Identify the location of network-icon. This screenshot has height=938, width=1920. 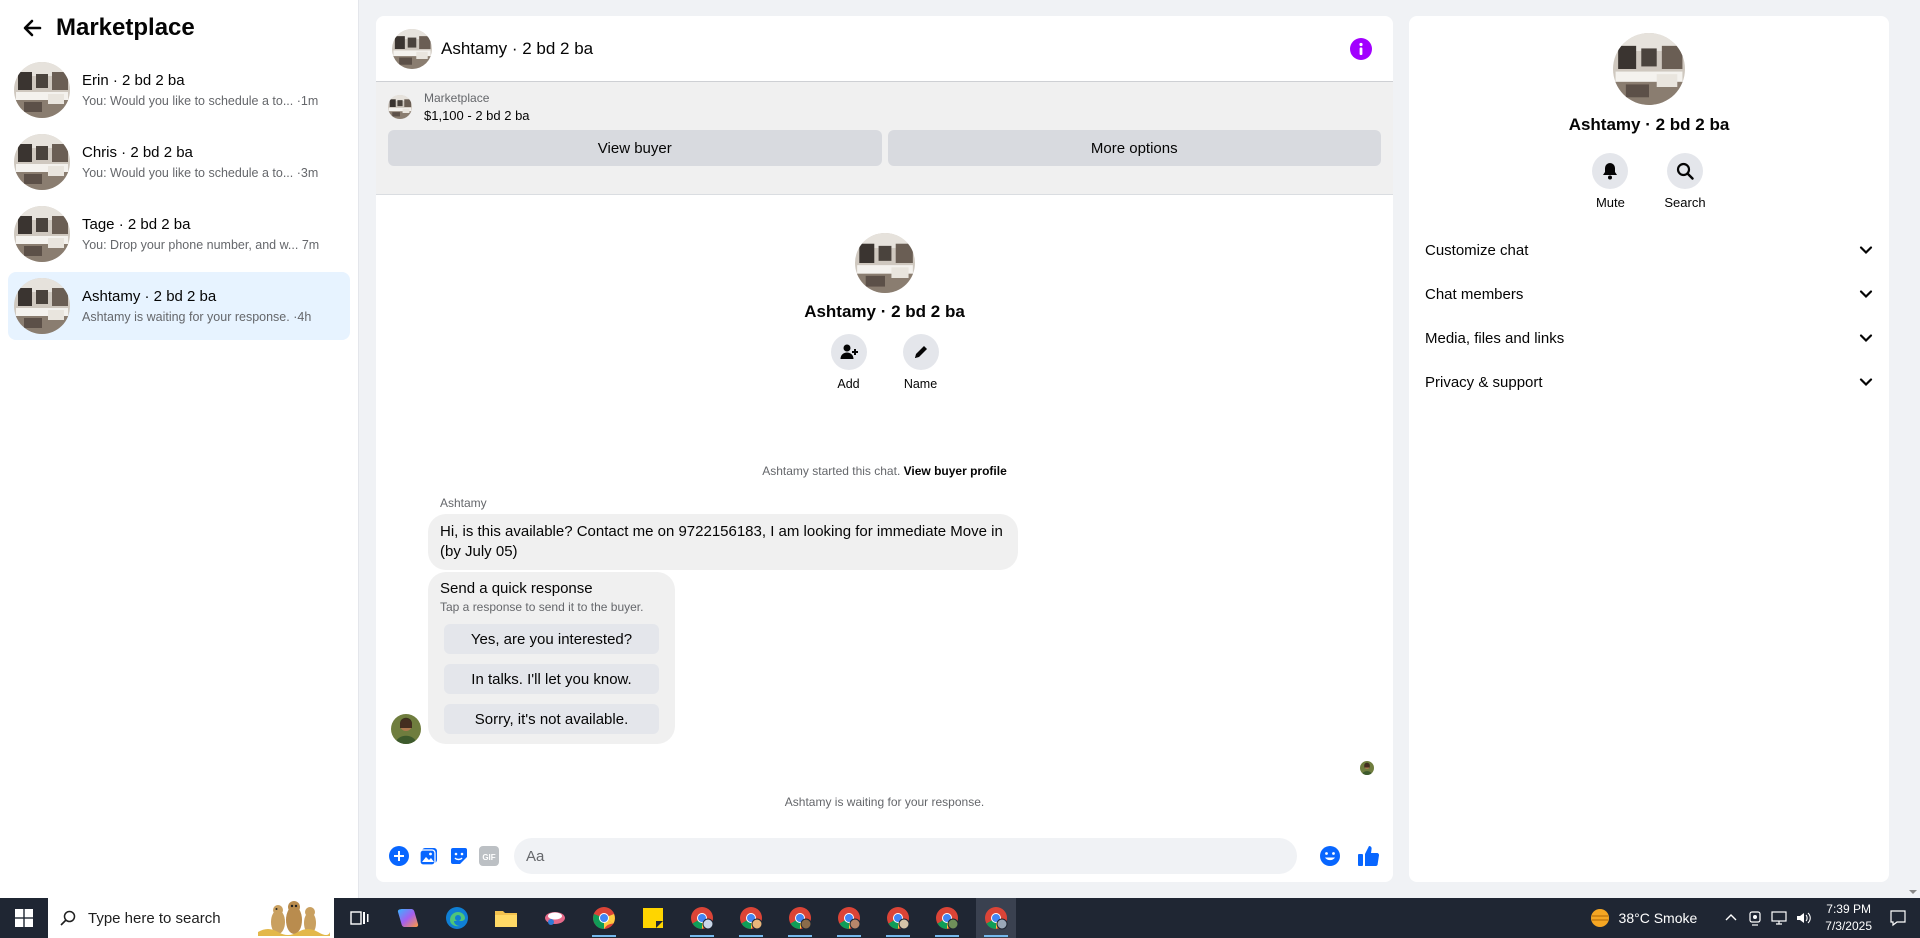
(1779, 918).